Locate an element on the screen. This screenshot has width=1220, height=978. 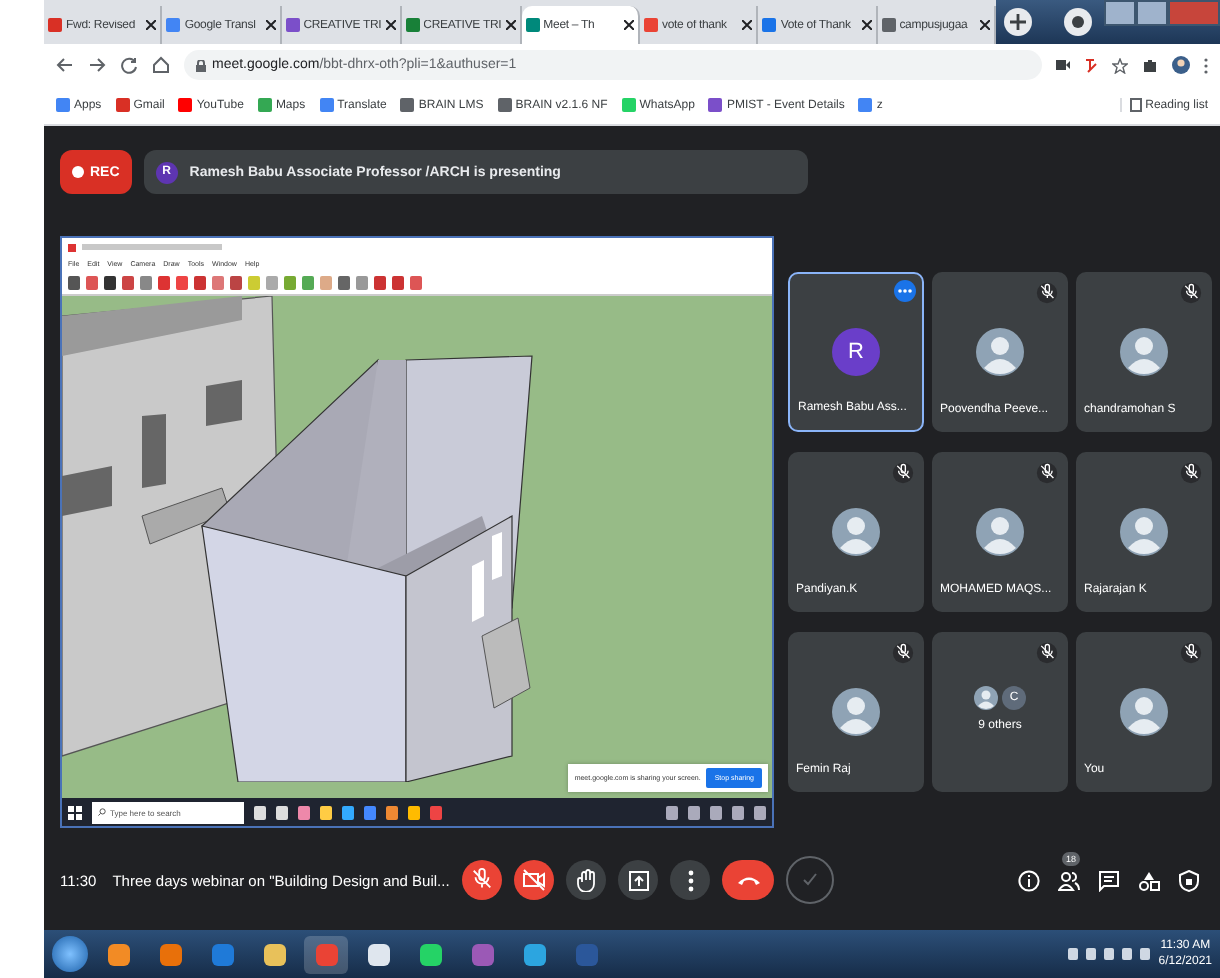
search-icon is located at coordinates (102, 812).